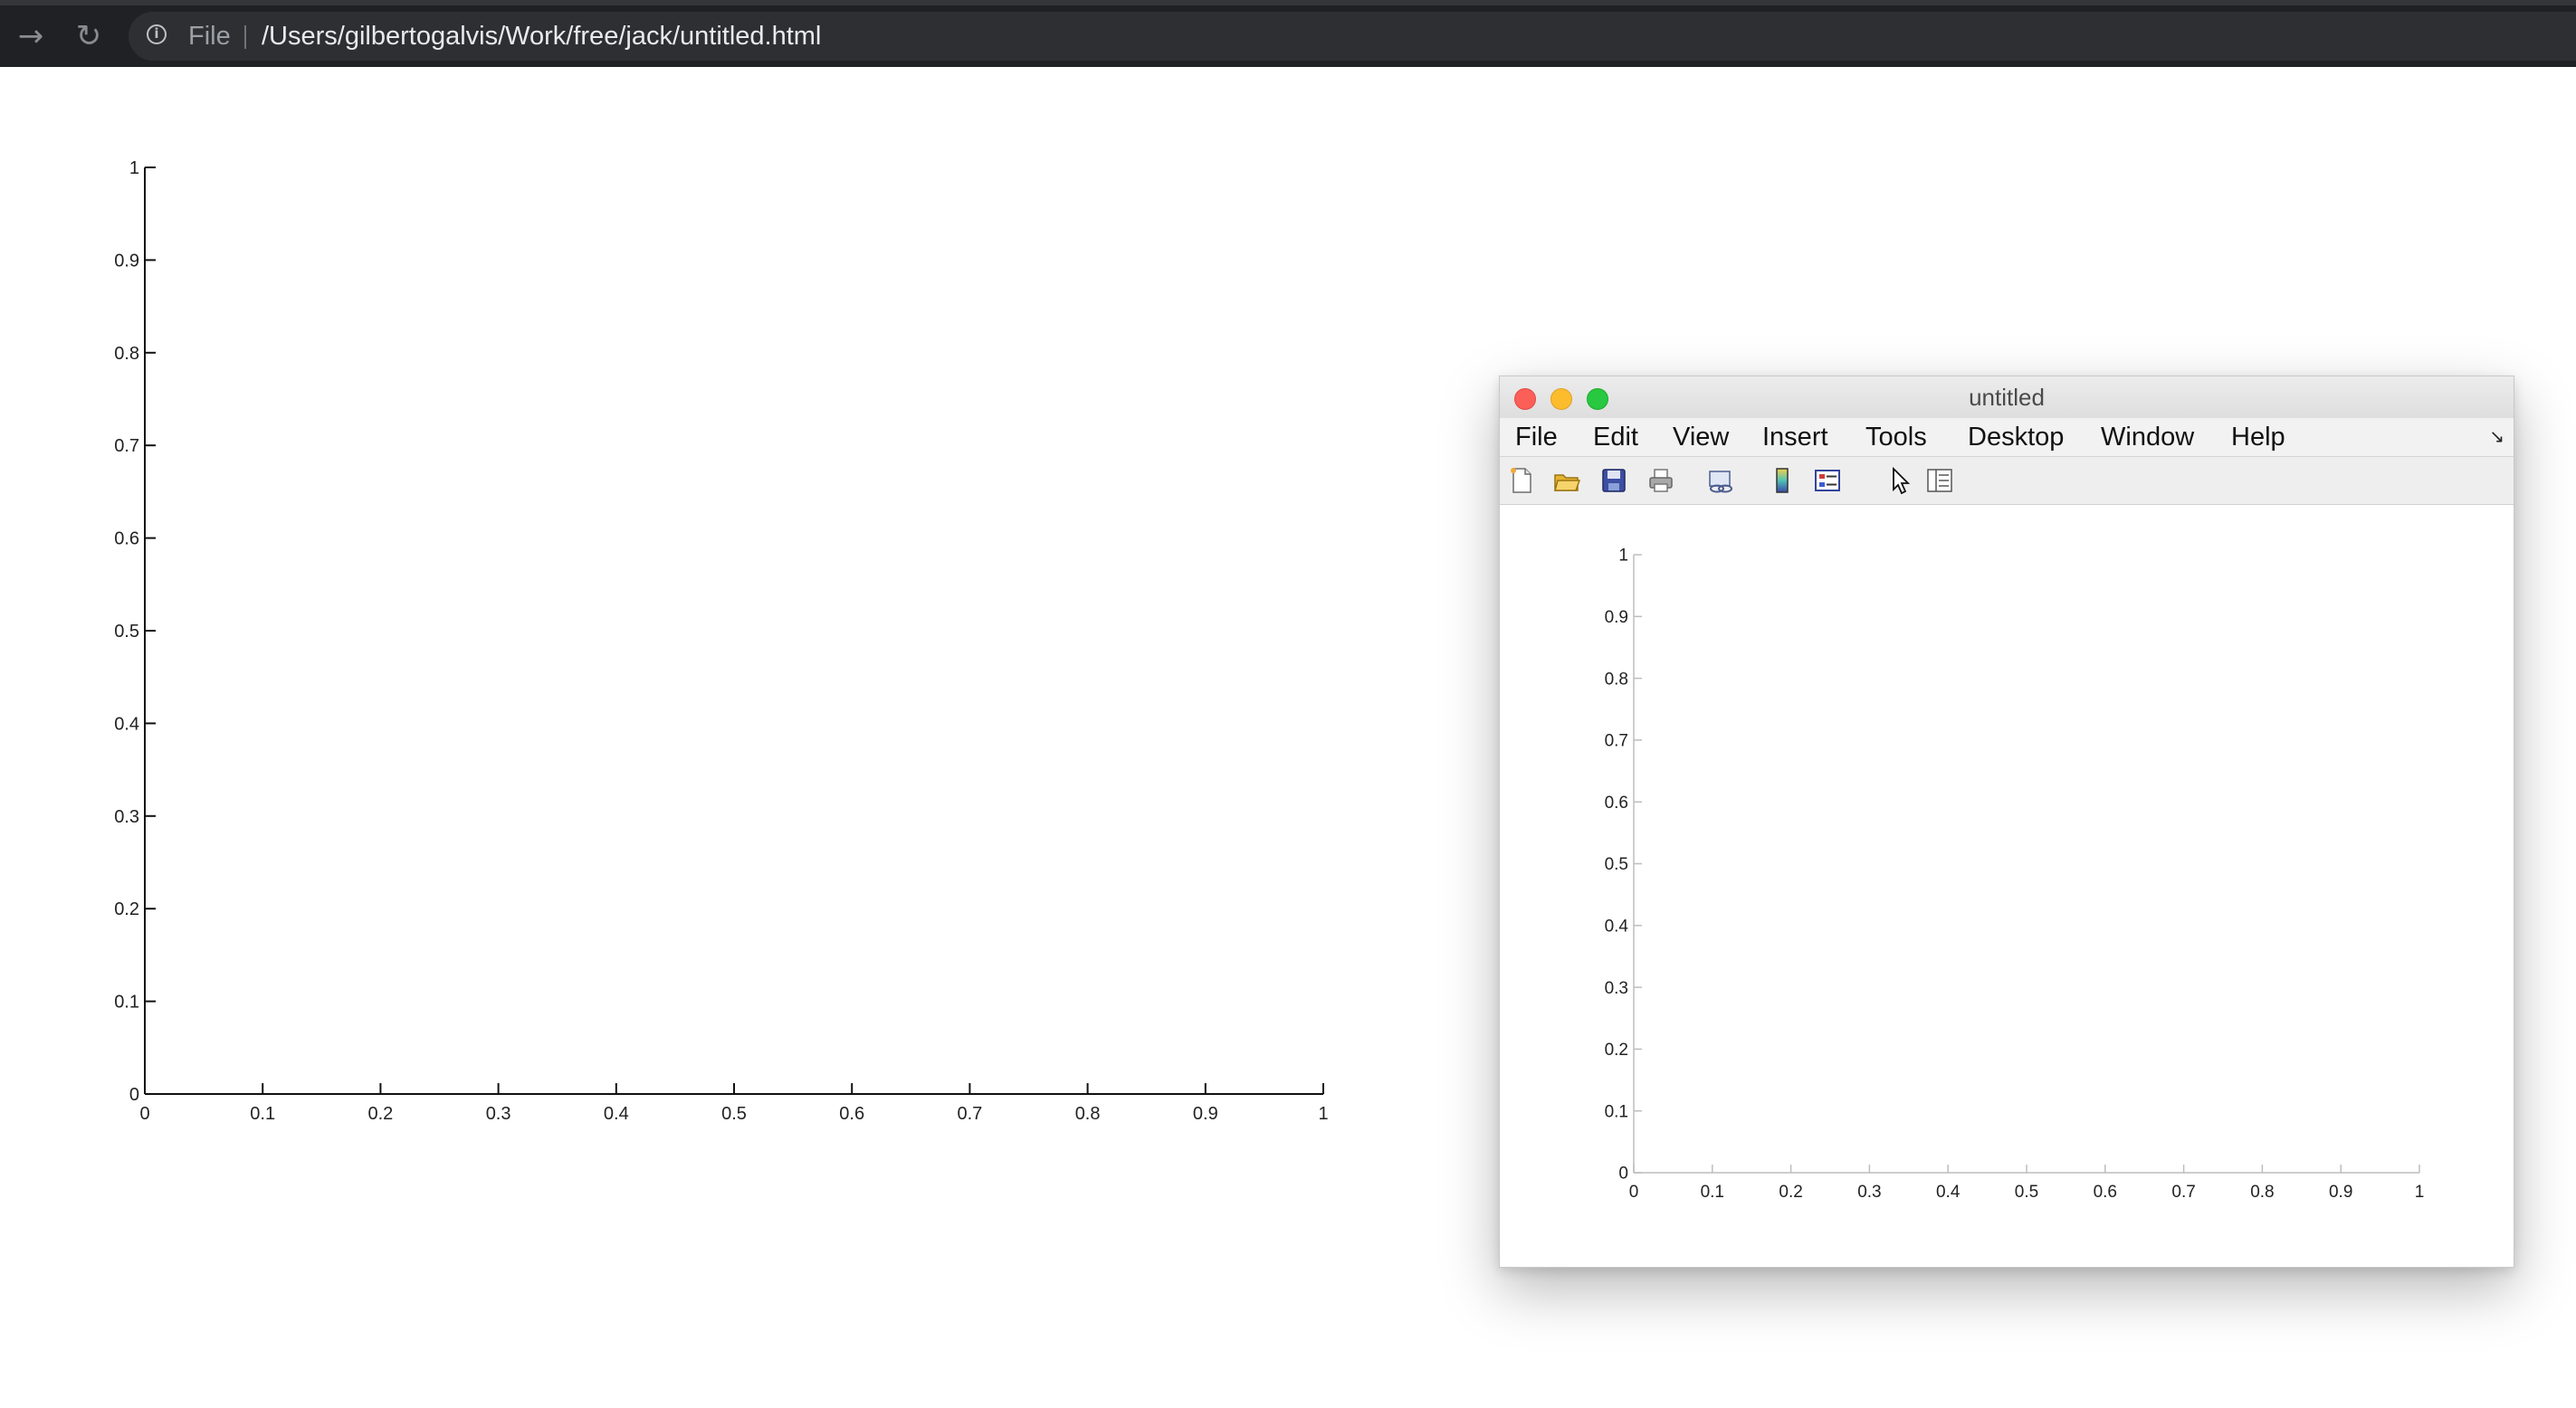 The width and height of the screenshot is (2576, 1408). Describe the element at coordinates (127, 909) in the screenshot. I see `main-y-tick-label: 0.2` at that location.